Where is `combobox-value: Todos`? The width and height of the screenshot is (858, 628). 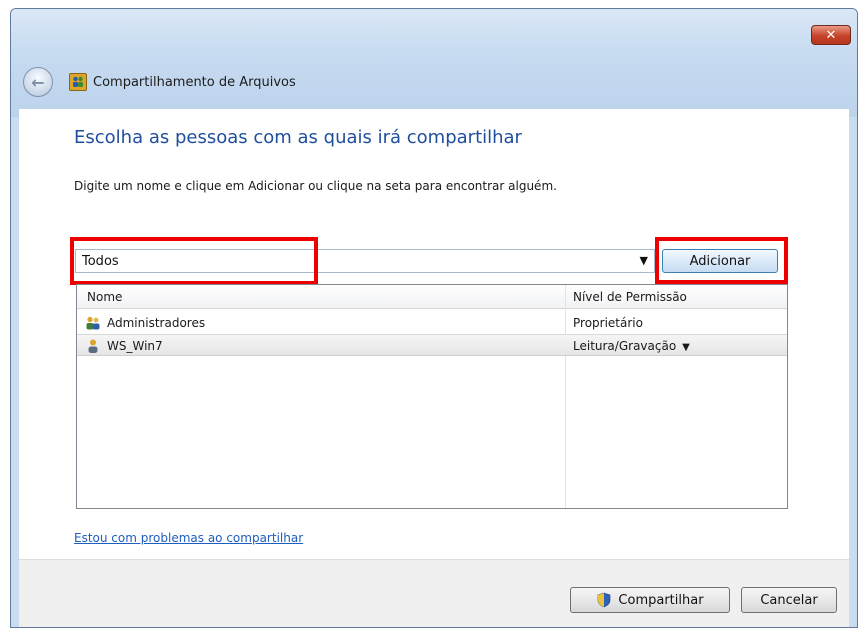
combobox-value: Todos is located at coordinates (100, 261).